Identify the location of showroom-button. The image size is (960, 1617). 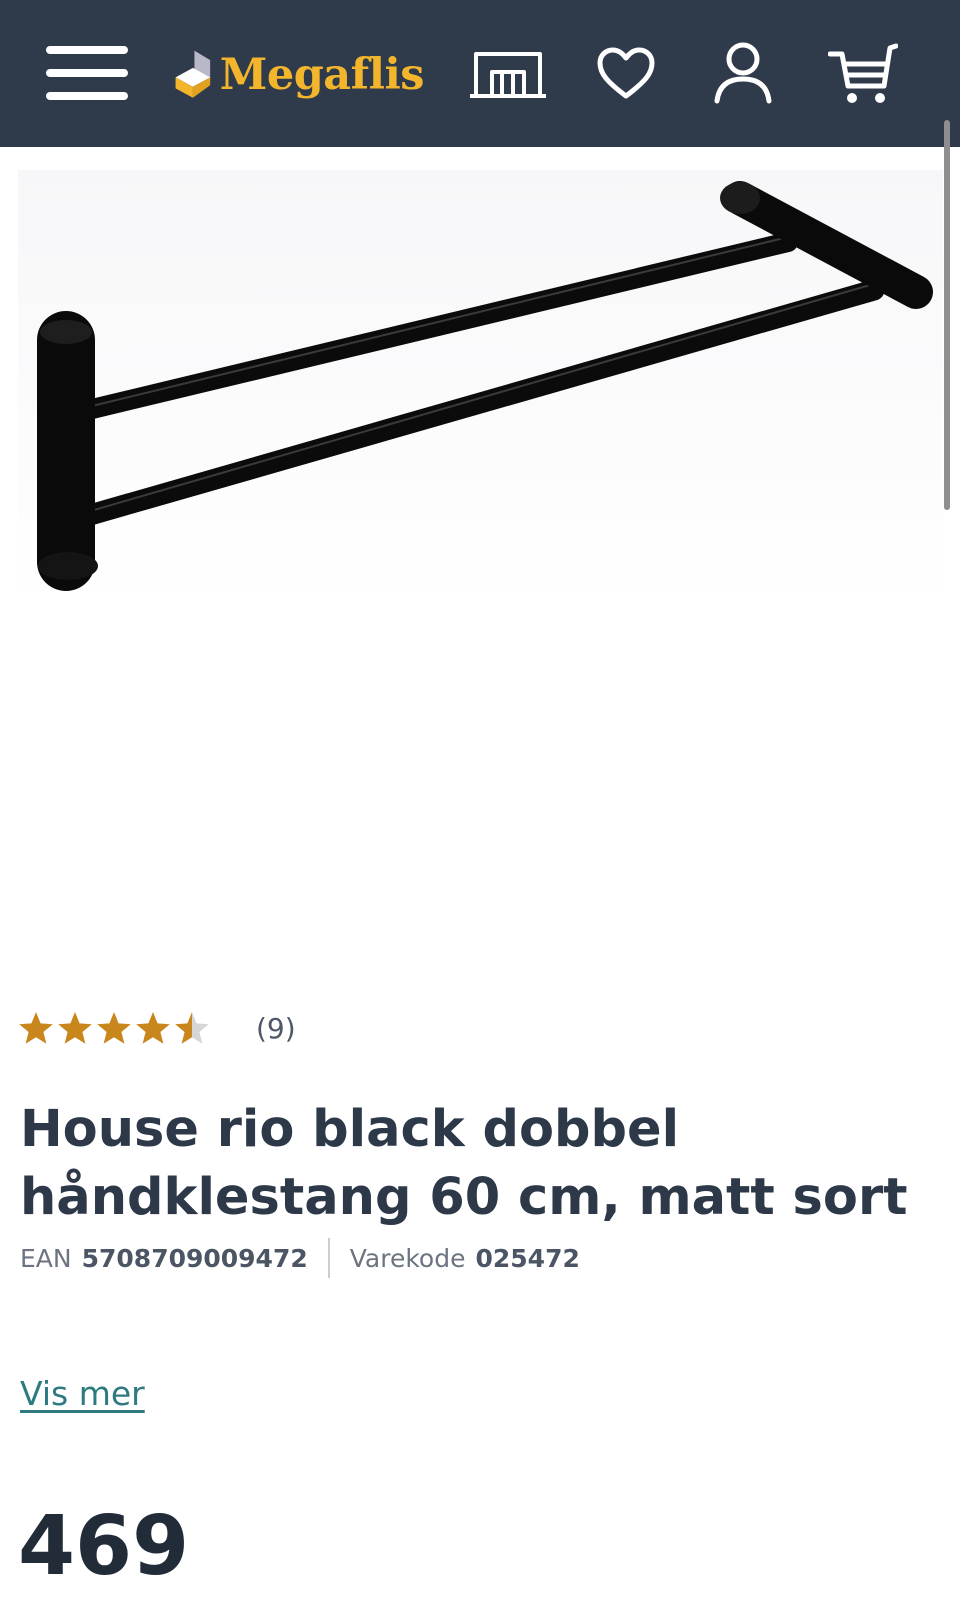
(508, 75).